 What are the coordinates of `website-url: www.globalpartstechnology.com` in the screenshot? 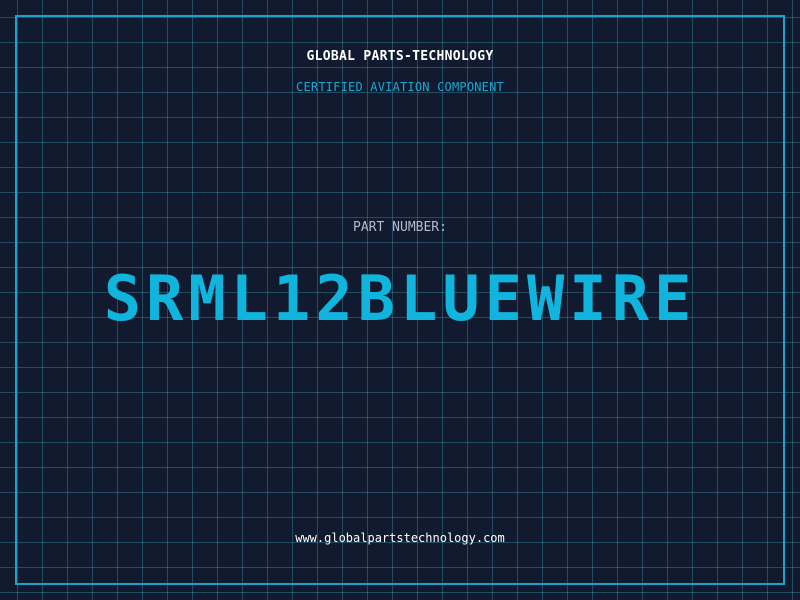 It's located at (400, 538).